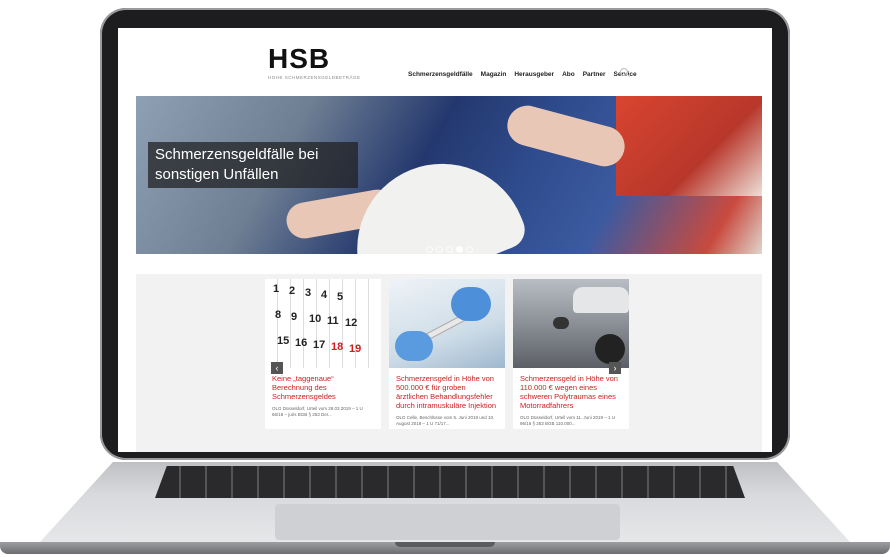 The width and height of the screenshot is (890, 557). Describe the element at coordinates (459, 249) in the screenshot. I see `slider-dot-active` at that location.